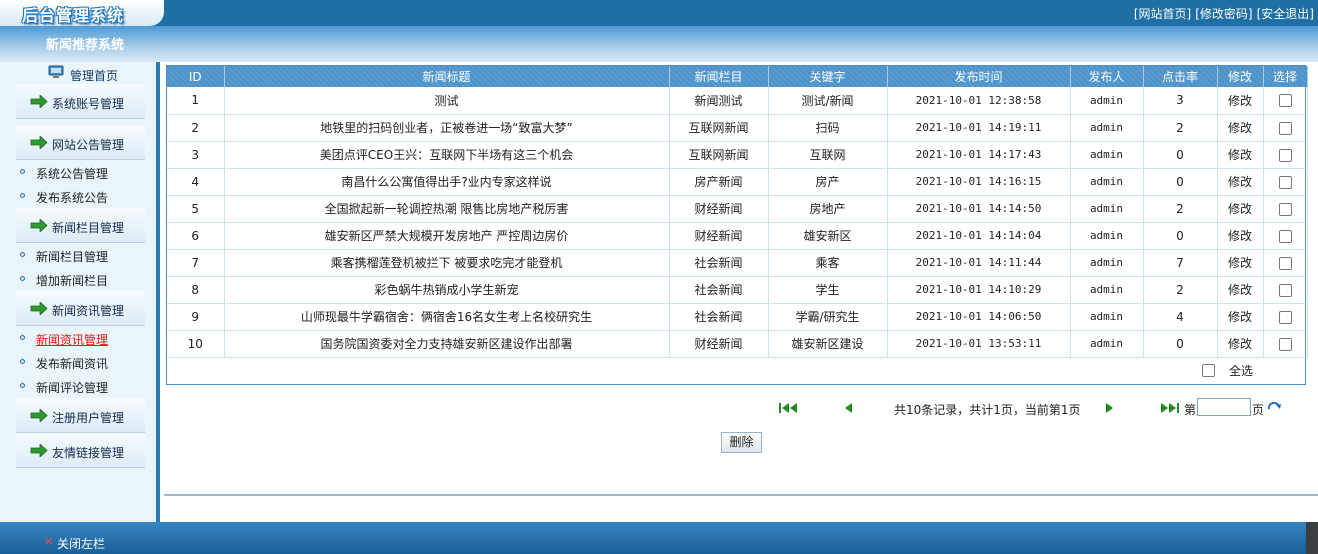  I want to click on system-title: 新闻推荐系统, so click(85, 45).